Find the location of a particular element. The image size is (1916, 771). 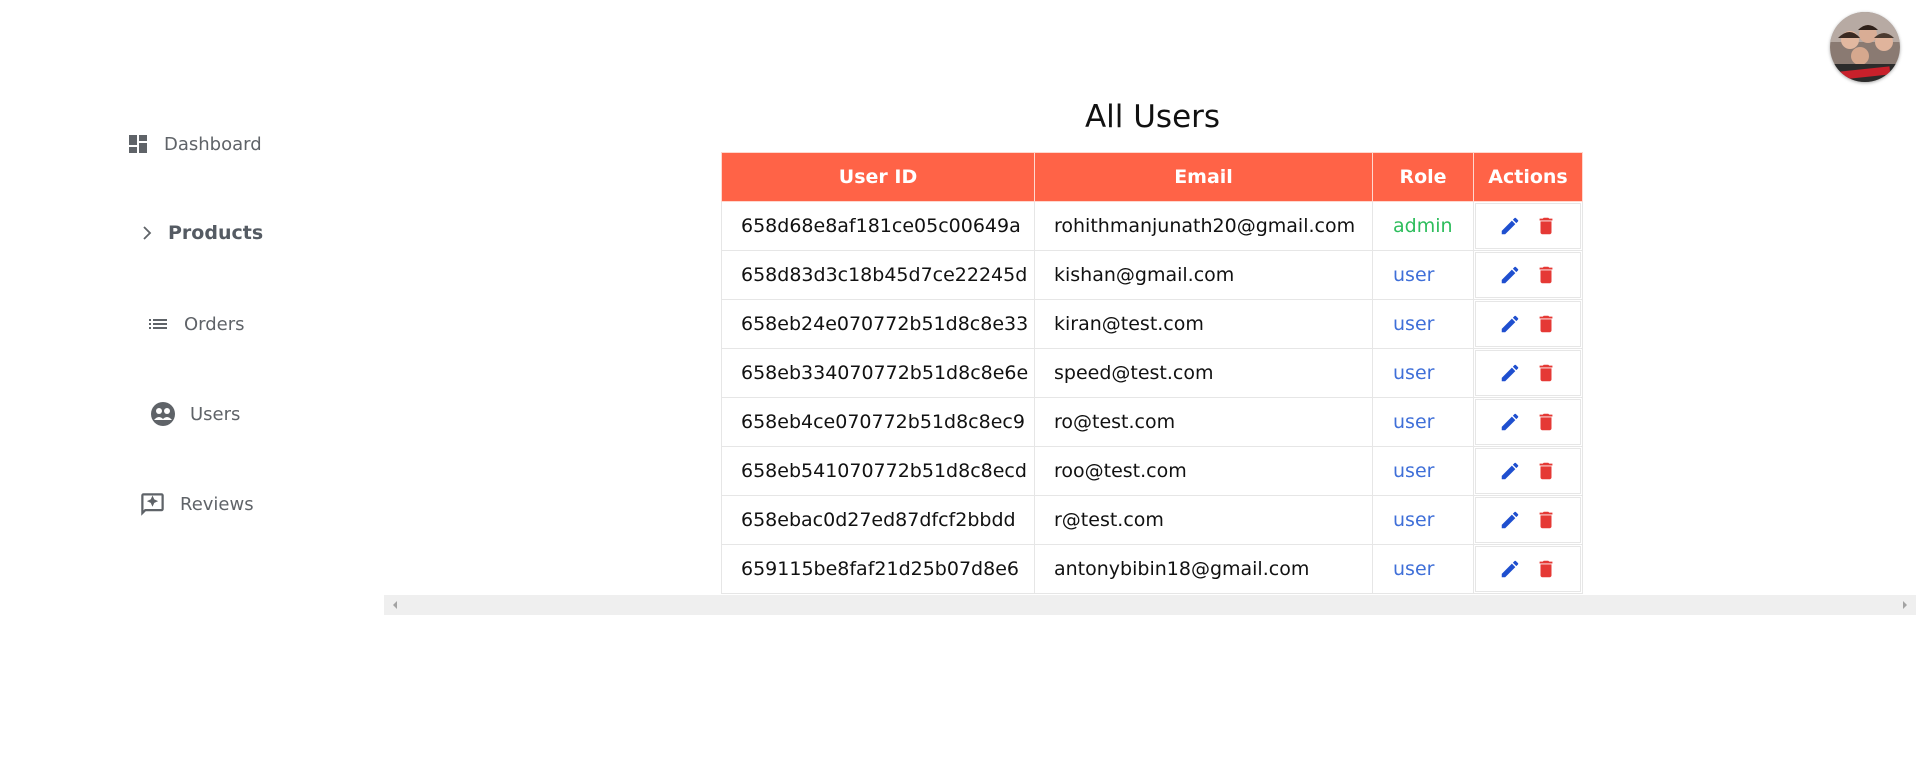

dashboard-icon is located at coordinates (138, 144).